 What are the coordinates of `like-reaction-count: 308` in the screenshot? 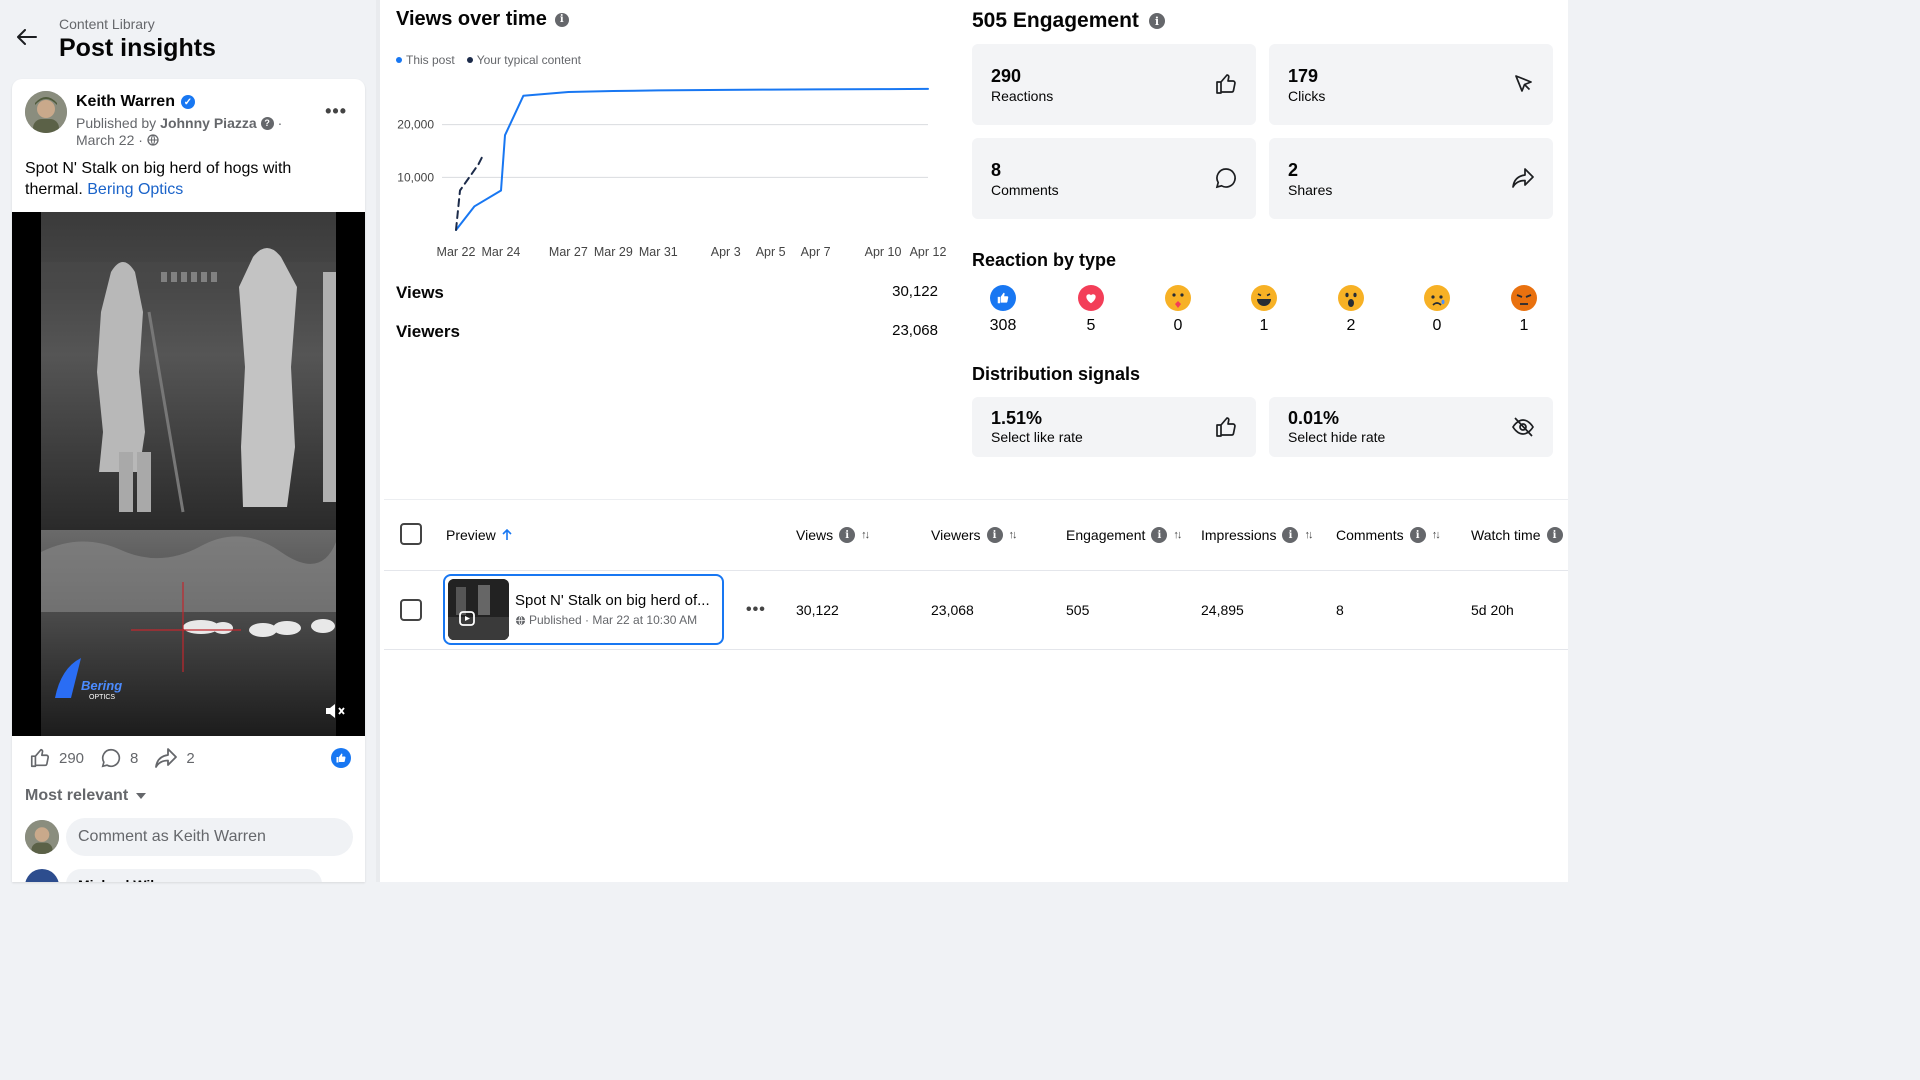 It's located at (1003, 325).